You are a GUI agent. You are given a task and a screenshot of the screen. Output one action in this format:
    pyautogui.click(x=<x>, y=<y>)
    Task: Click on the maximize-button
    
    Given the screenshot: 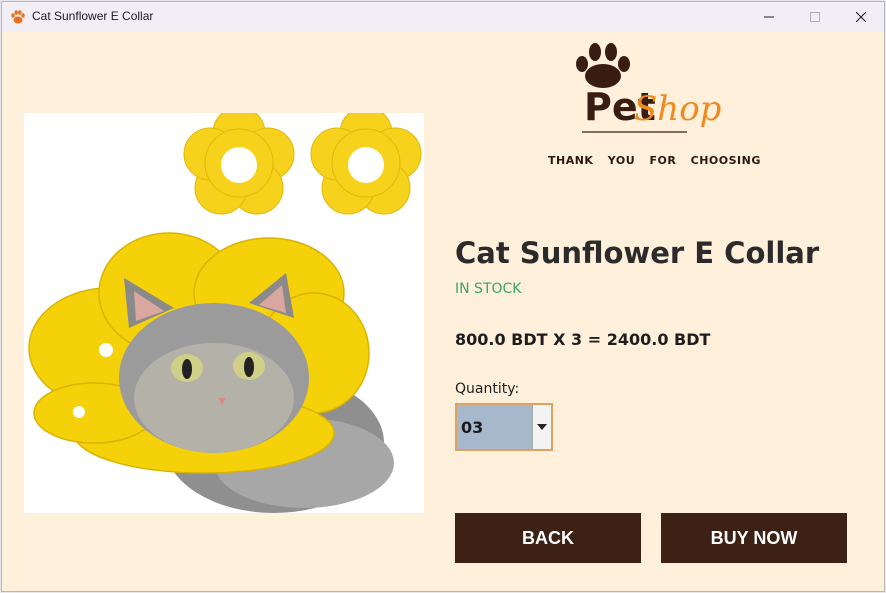 What is the action you would take?
    pyautogui.click(x=815, y=17)
    